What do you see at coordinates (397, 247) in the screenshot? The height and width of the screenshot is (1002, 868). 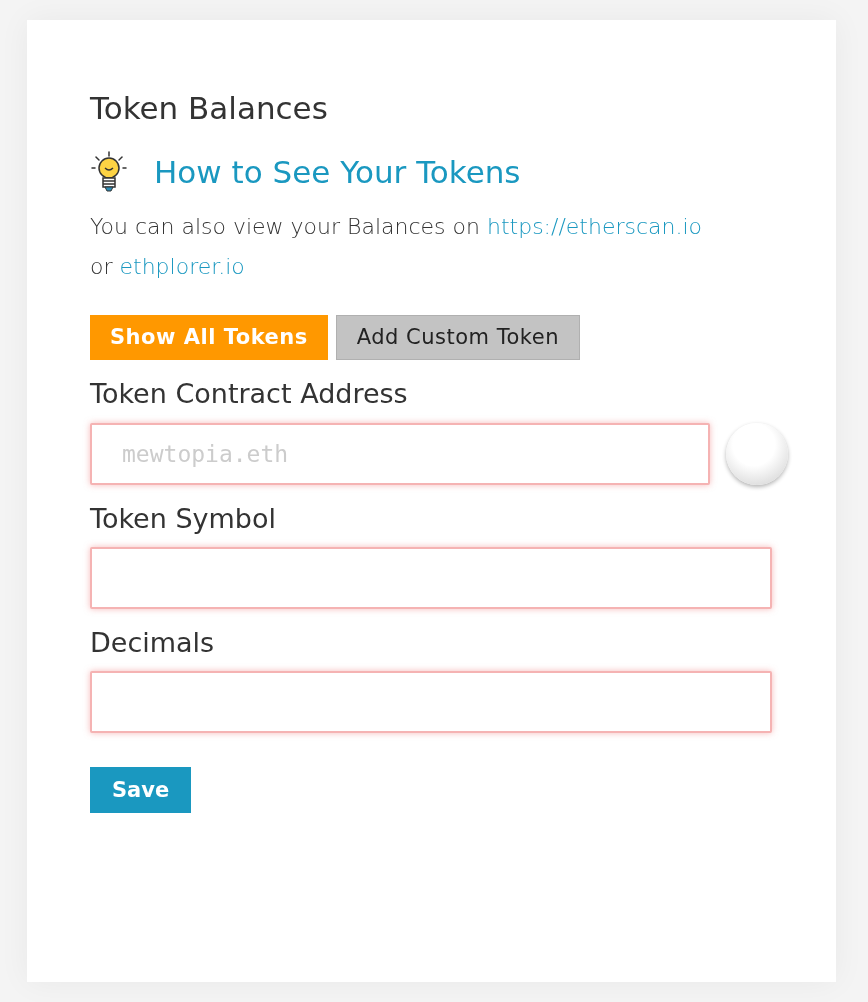 I see `note-text: You can also view your Balances on https://etherscan.io or ethplorer.io` at bounding box center [397, 247].